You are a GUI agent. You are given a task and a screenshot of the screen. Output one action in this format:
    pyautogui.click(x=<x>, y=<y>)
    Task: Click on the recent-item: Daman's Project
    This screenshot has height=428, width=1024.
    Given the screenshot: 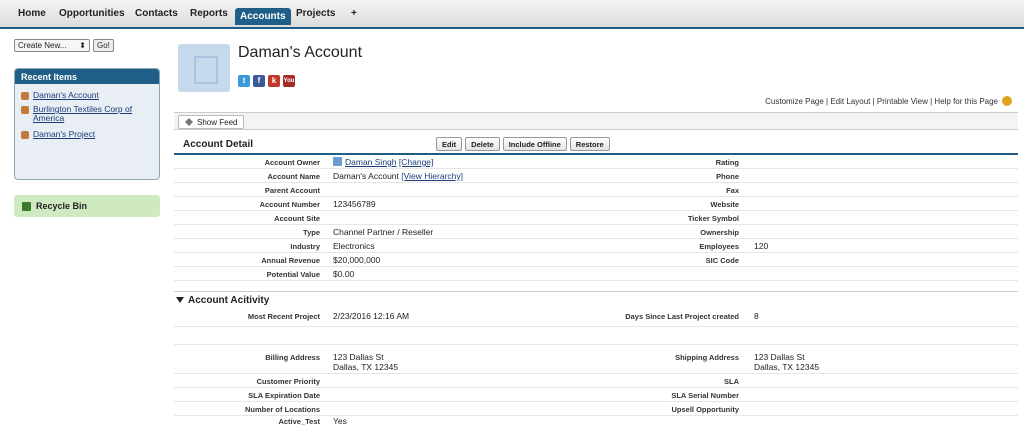 What is the action you would take?
    pyautogui.click(x=58, y=134)
    